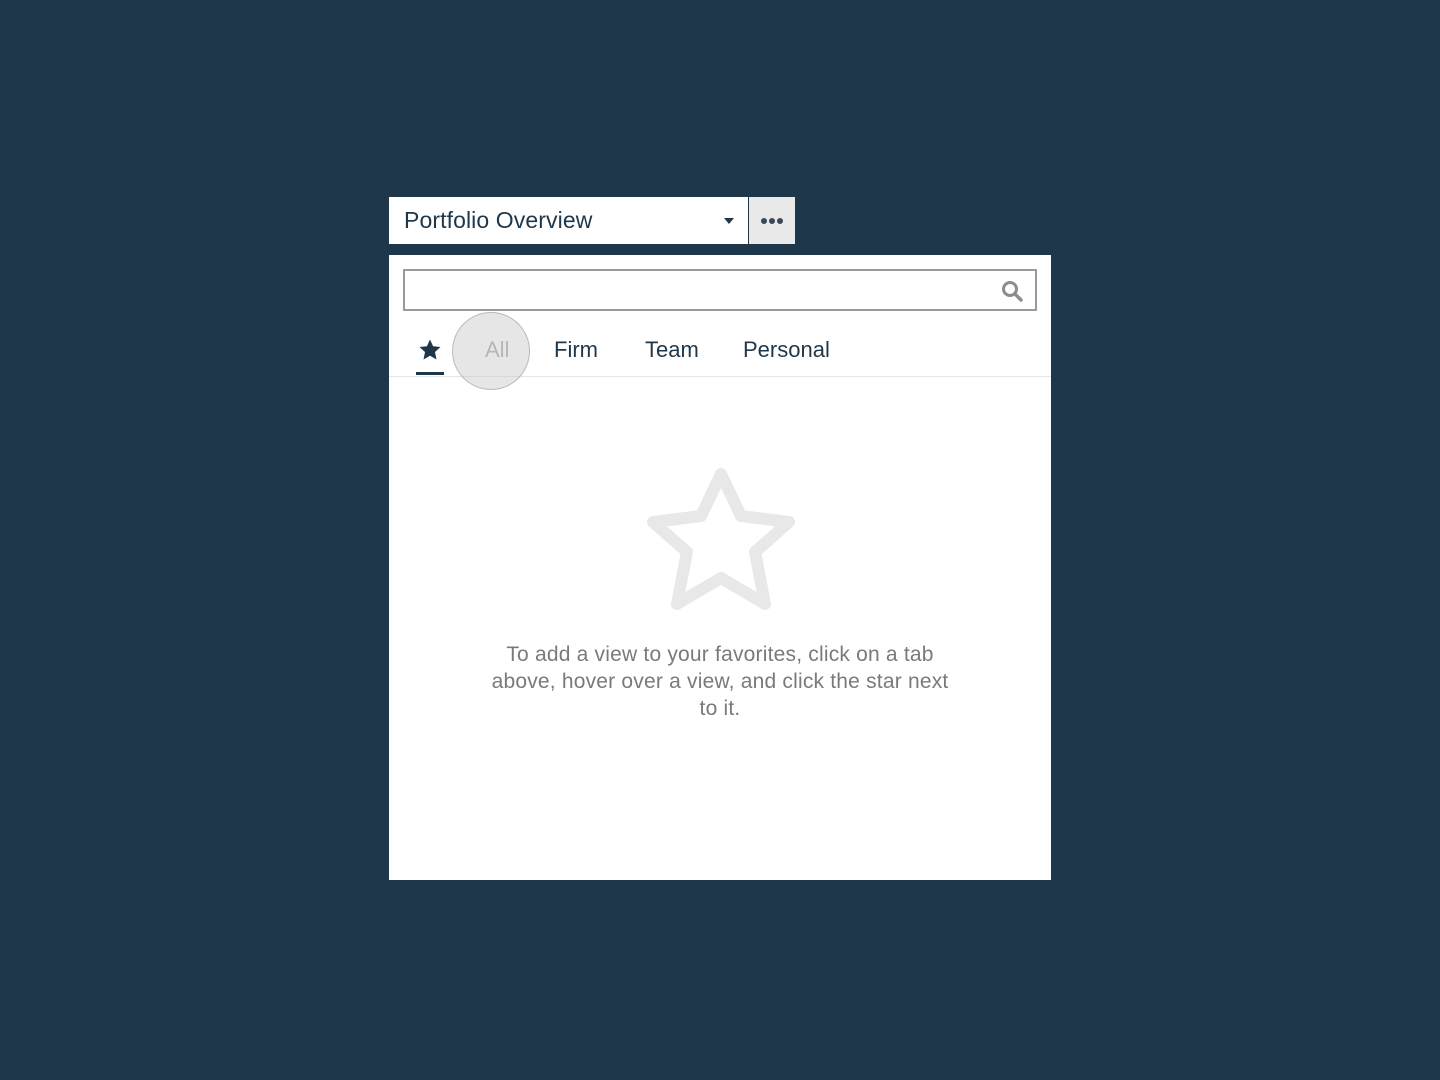  Describe the element at coordinates (772, 220) in the screenshot. I see `more-options-button` at that location.